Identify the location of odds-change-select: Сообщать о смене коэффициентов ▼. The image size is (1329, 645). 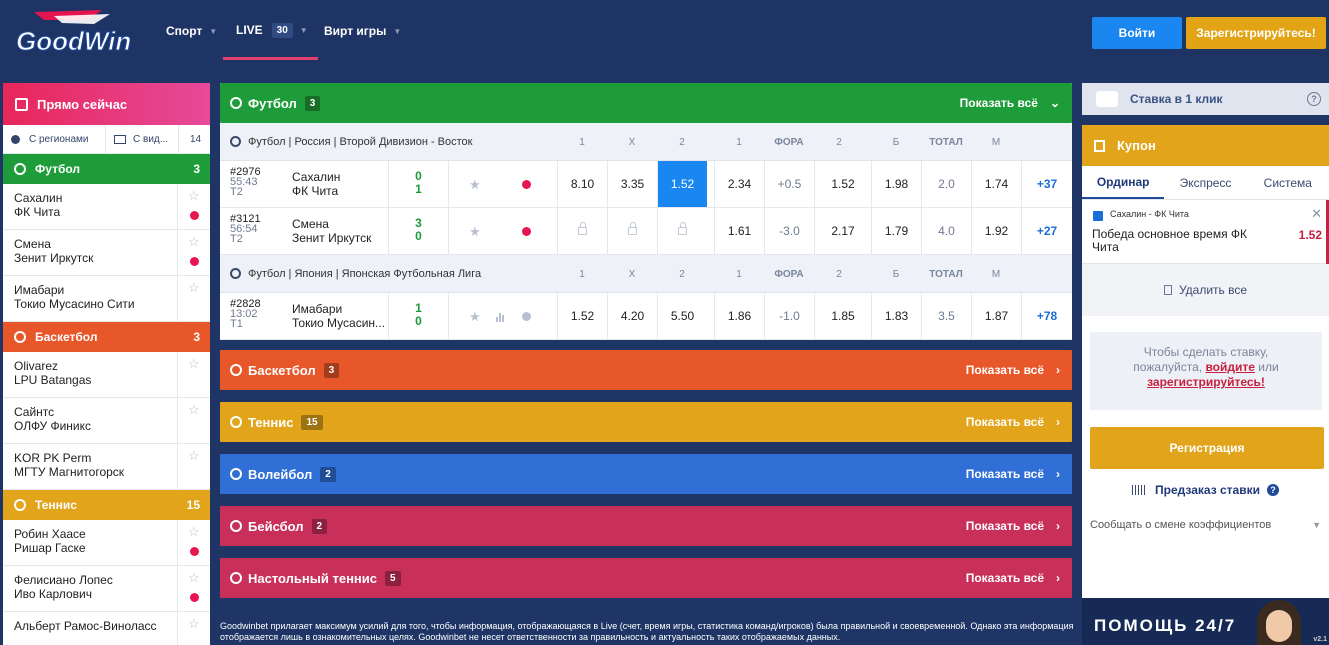
(1205, 525).